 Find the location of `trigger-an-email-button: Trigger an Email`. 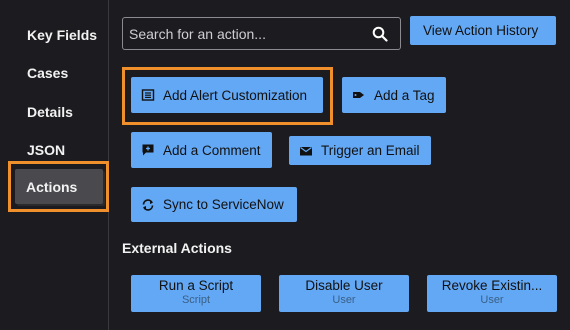

trigger-an-email-button: Trigger an Email is located at coordinates (360, 150).